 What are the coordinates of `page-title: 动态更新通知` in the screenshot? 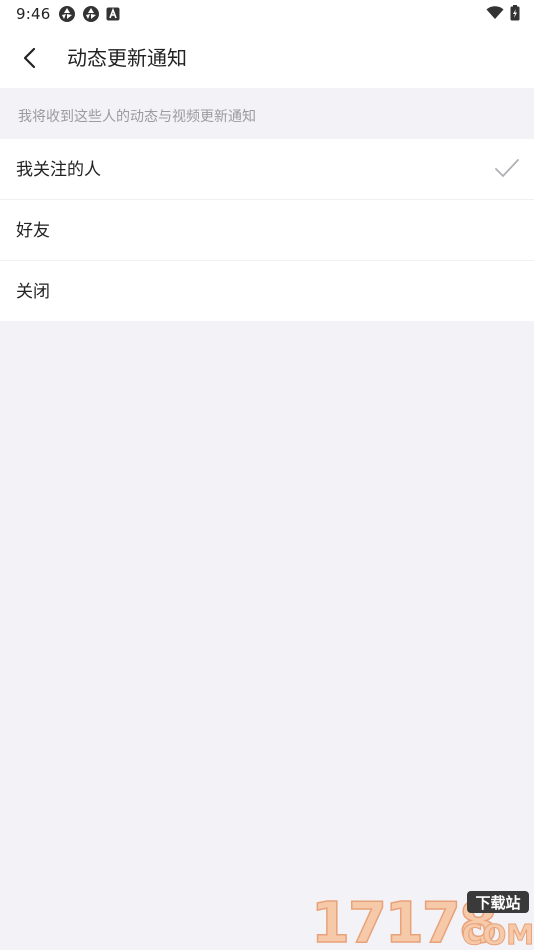 It's located at (127, 58).